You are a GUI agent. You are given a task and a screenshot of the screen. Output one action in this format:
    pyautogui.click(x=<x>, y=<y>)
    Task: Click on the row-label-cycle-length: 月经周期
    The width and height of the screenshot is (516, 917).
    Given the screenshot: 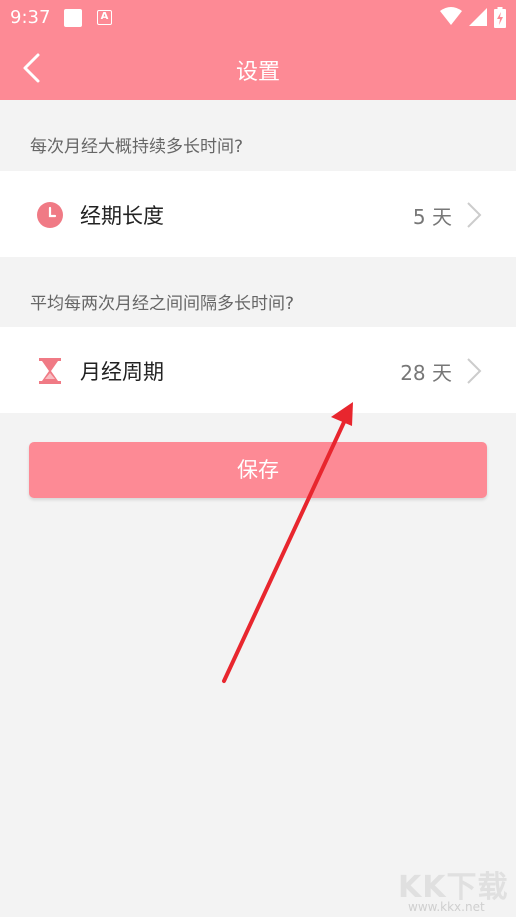 What is the action you would take?
    pyautogui.click(x=122, y=372)
    